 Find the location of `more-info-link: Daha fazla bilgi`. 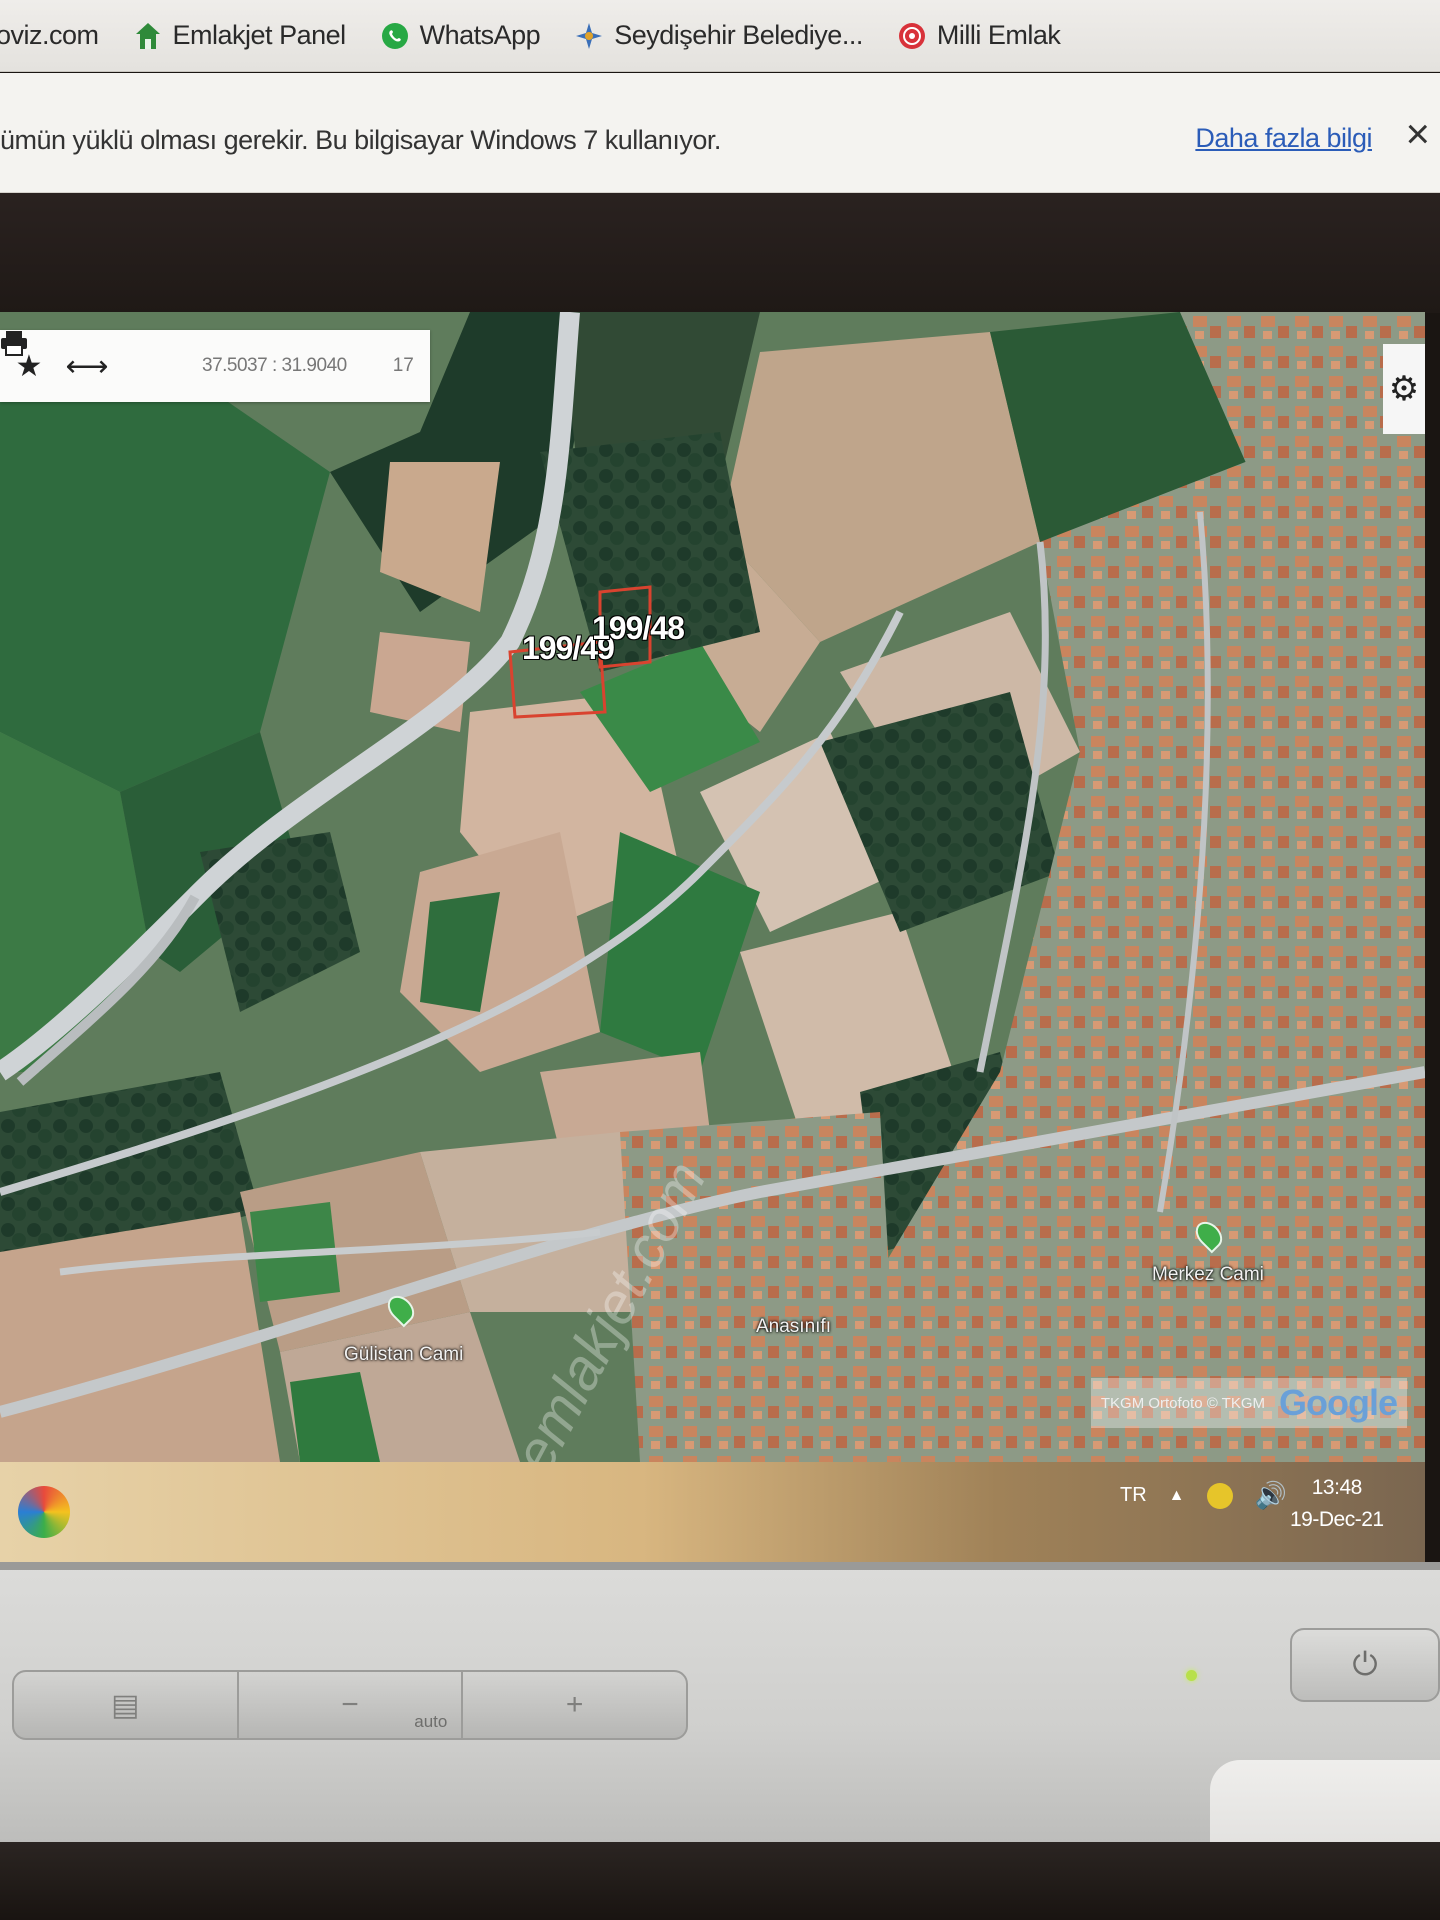

more-info-link: Daha fazla bilgi is located at coordinates (1283, 138).